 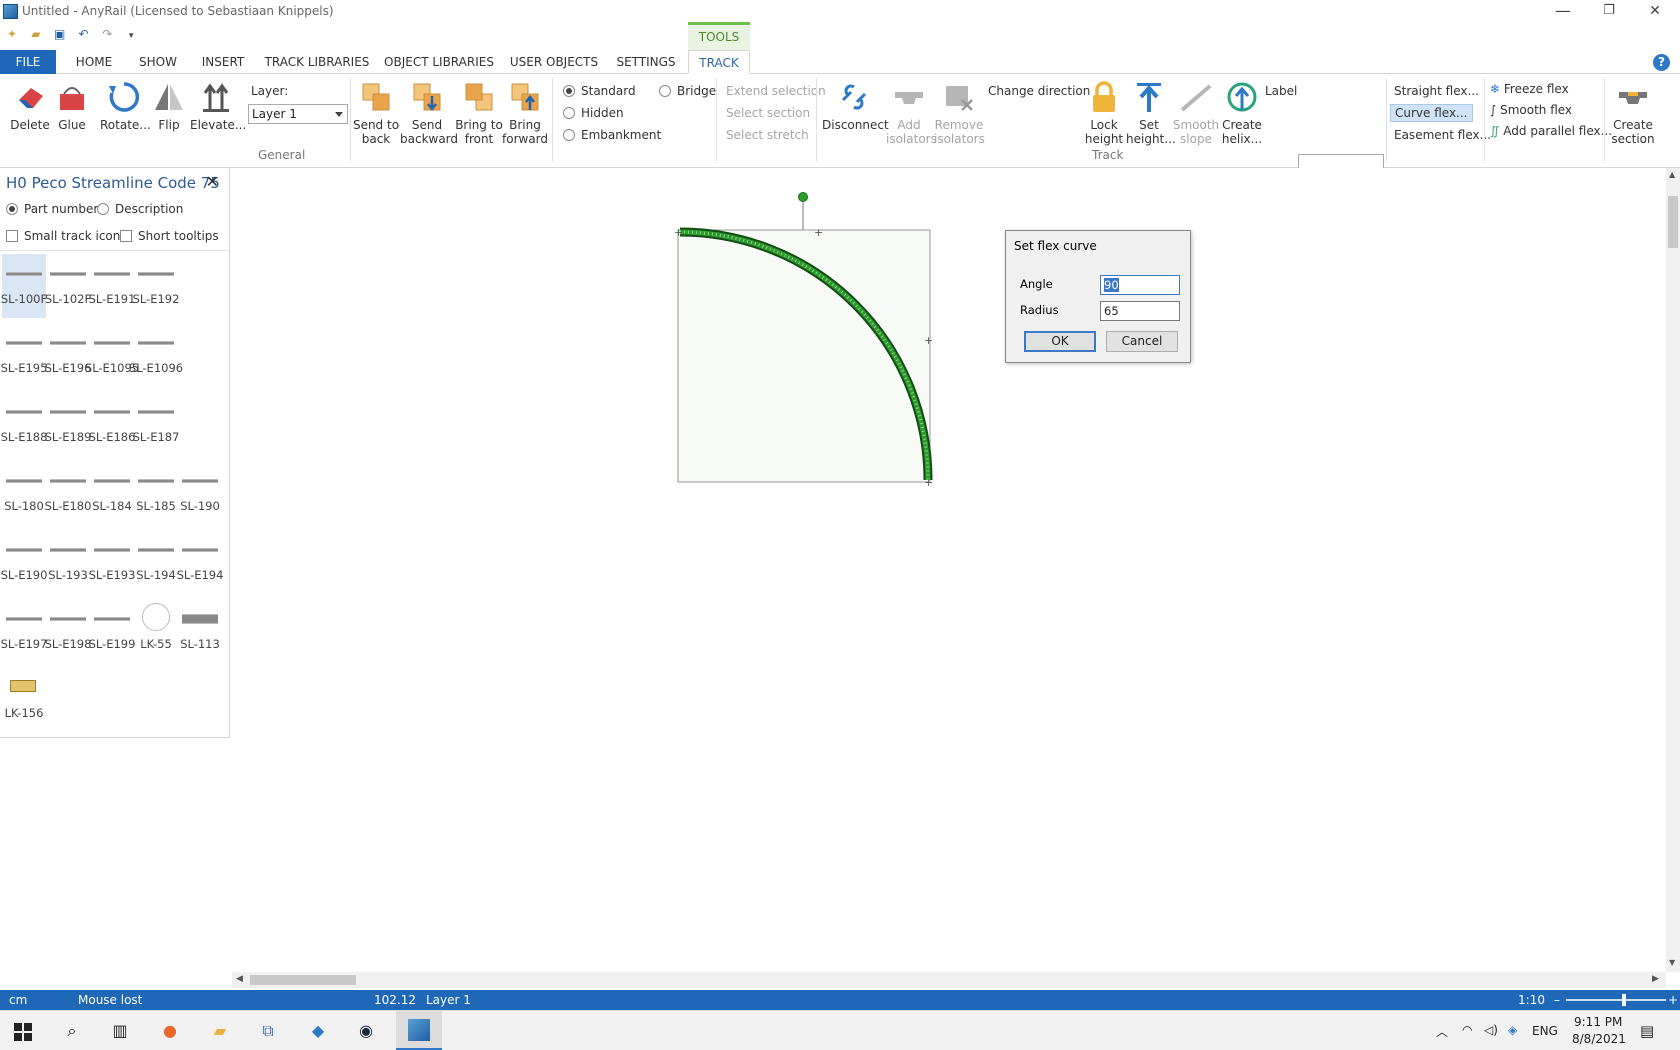 What do you see at coordinates (1599, 1039) in the screenshot?
I see `clock-date: 8/8/2021` at bounding box center [1599, 1039].